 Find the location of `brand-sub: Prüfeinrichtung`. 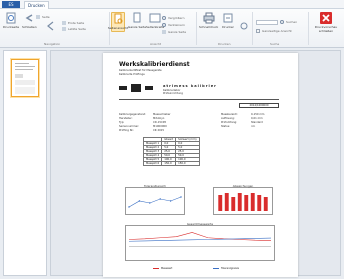

brand-sub: Prüfeinrichtung is located at coordinates (173, 93).